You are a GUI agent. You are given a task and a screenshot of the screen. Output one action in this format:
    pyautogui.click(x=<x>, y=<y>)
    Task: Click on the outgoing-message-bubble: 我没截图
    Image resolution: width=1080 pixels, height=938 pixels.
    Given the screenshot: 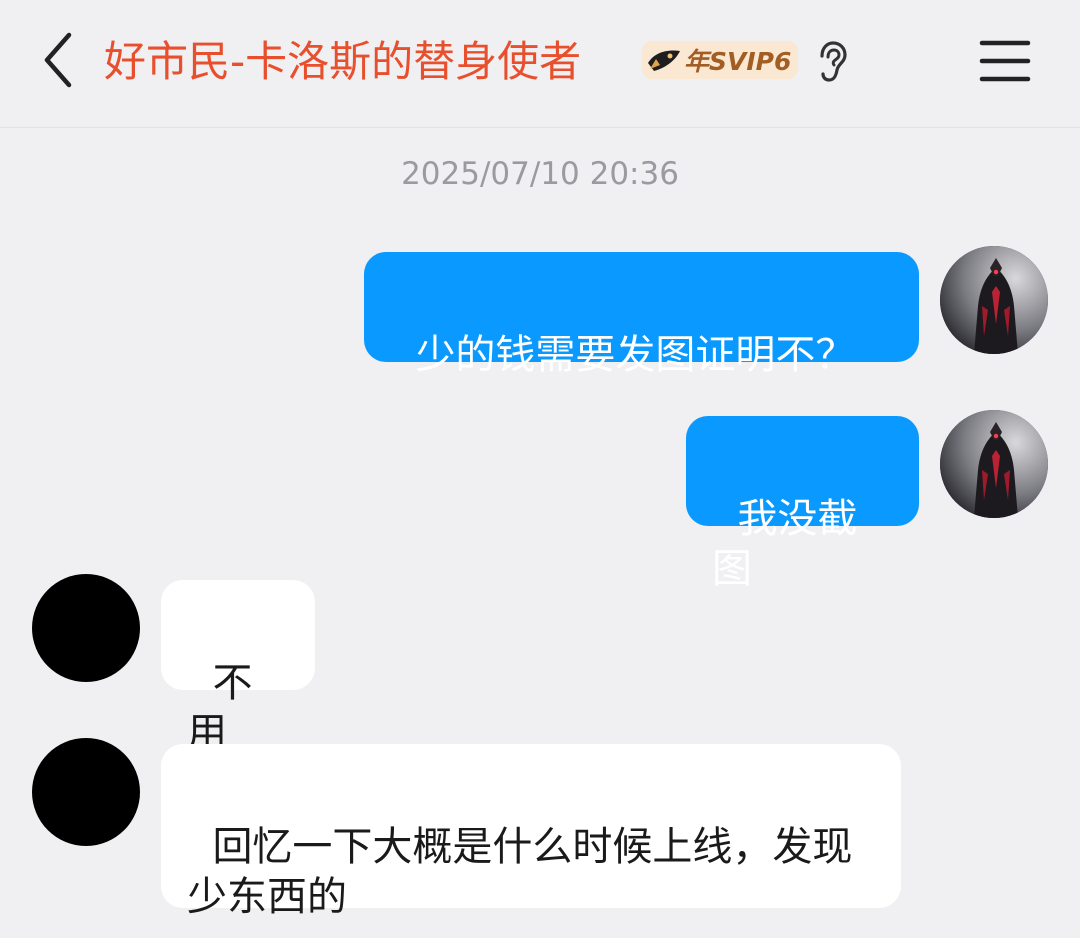 What is the action you would take?
    pyautogui.click(x=802, y=504)
    